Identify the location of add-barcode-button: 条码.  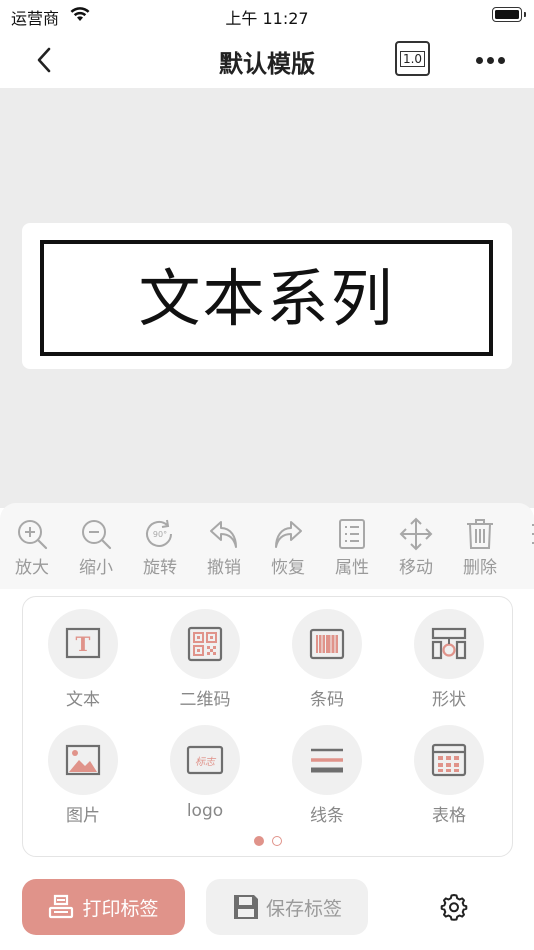
(327, 659).